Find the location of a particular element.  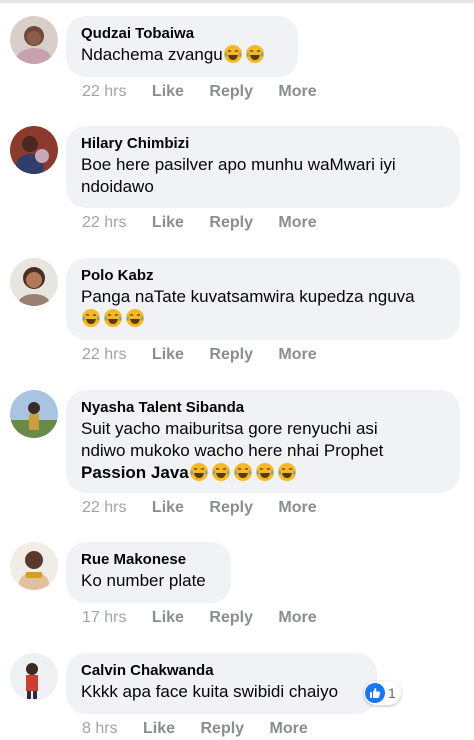

comment-actions: 17 hrs Like Reply More is located at coordinates (199, 618).